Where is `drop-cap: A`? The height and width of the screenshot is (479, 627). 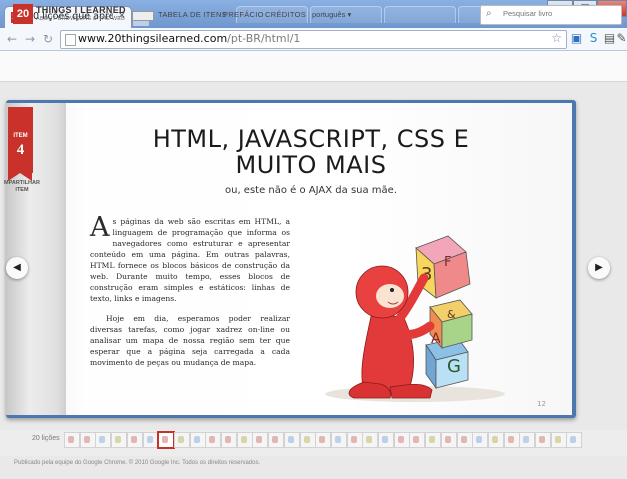 drop-cap: A is located at coordinates (100, 227).